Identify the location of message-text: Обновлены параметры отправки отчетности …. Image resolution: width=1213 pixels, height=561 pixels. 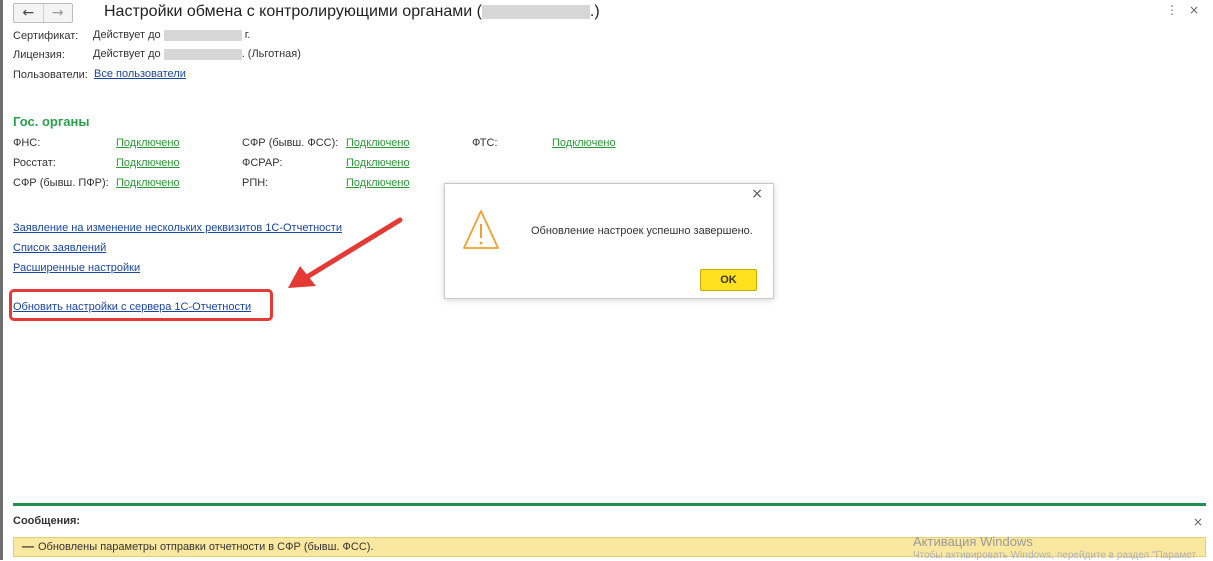
(206, 547).